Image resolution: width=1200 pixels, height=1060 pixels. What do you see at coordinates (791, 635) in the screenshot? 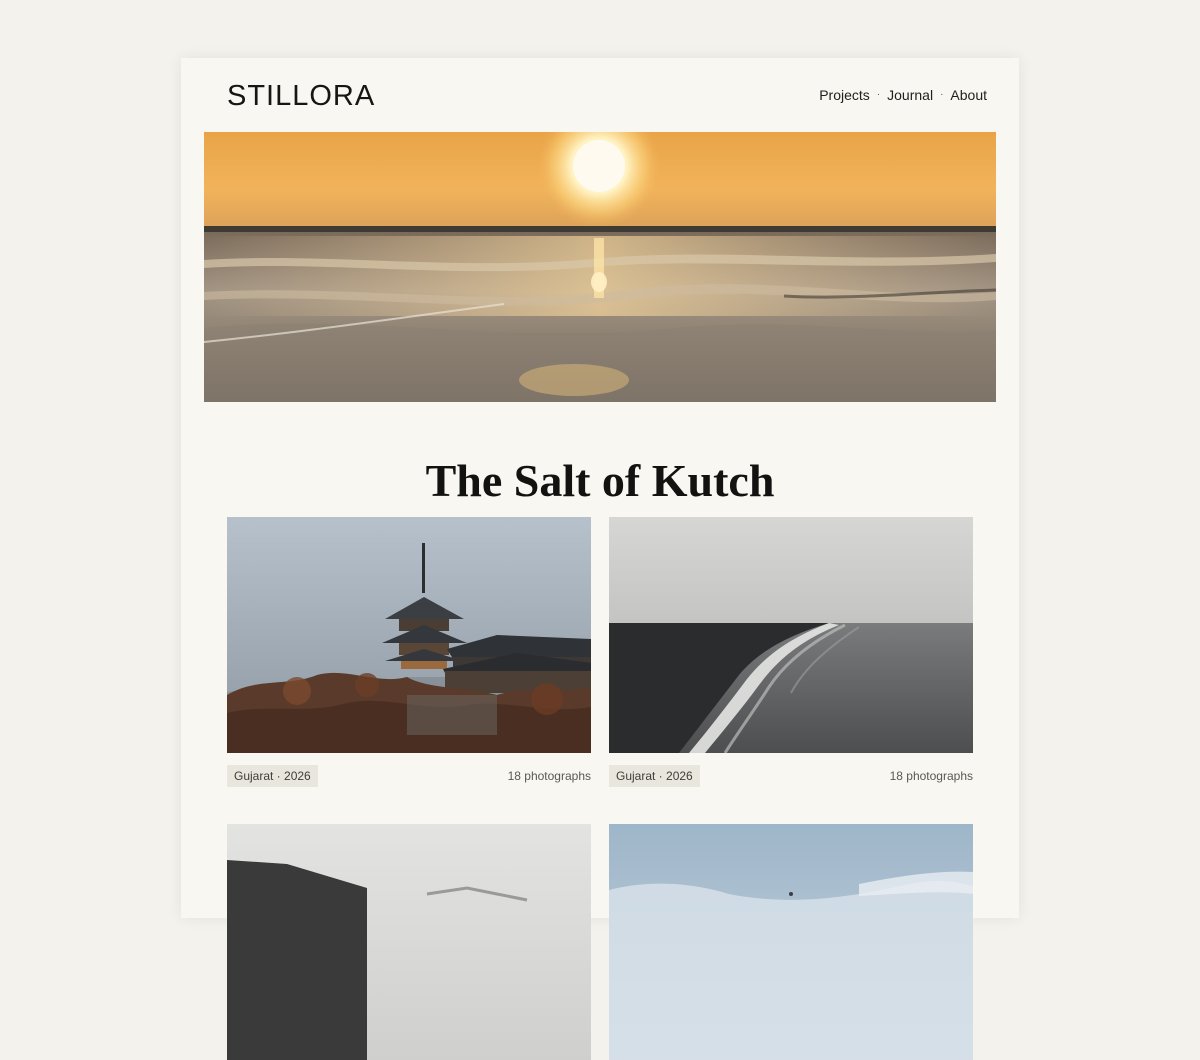
I see `project-photo-beach` at bounding box center [791, 635].